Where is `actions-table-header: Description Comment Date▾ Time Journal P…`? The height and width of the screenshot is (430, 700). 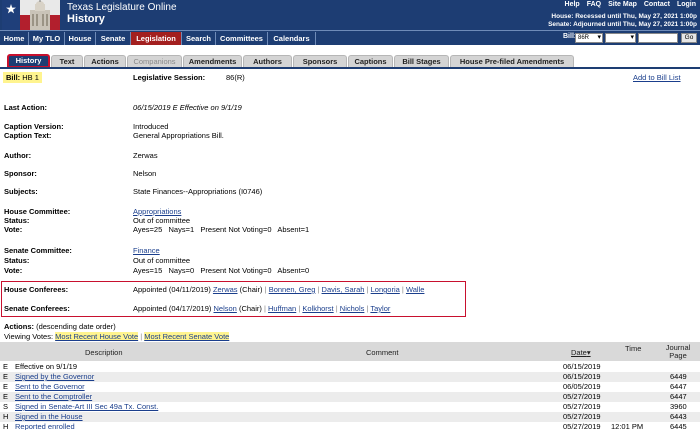
actions-table-header: Description Comment Date▾ Time Journal P… is located at coordinates (350, 351).